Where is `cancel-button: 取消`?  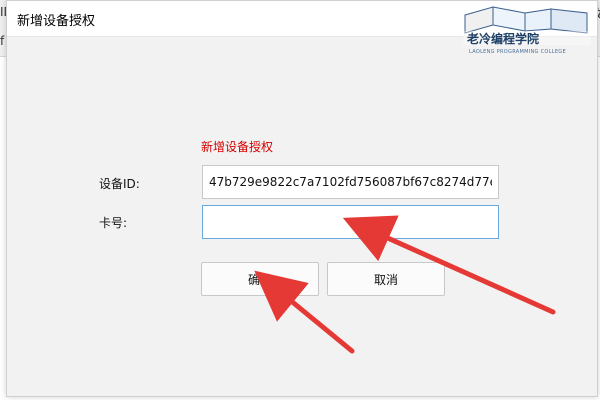 cancel-button: 取消 is located at coordinates (386, 279).